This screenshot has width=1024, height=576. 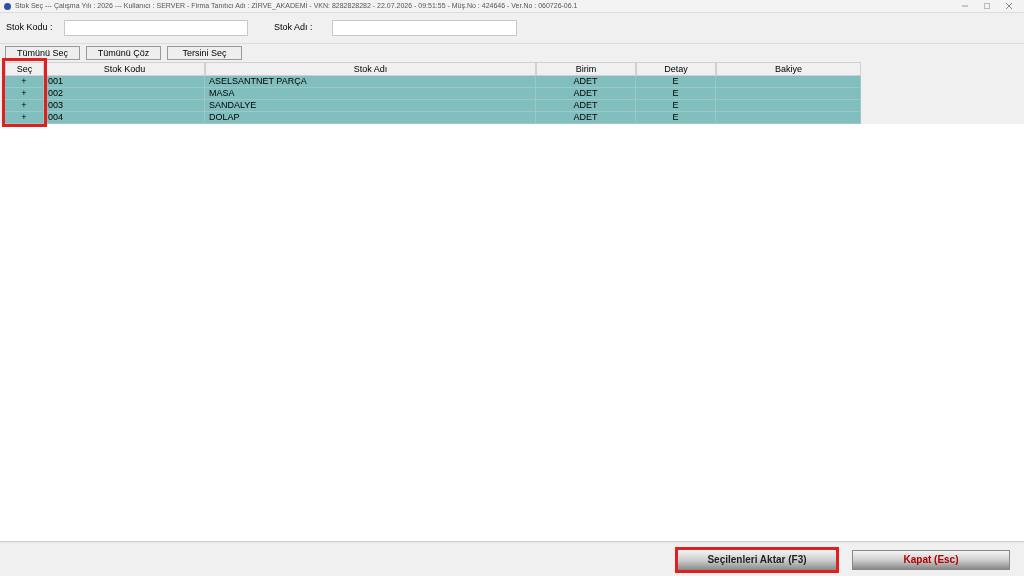 What do you see at coordinates (124, 69) in the screenshot?
I see `column-header: Stok Kodu` at bounding box center [124, 69].